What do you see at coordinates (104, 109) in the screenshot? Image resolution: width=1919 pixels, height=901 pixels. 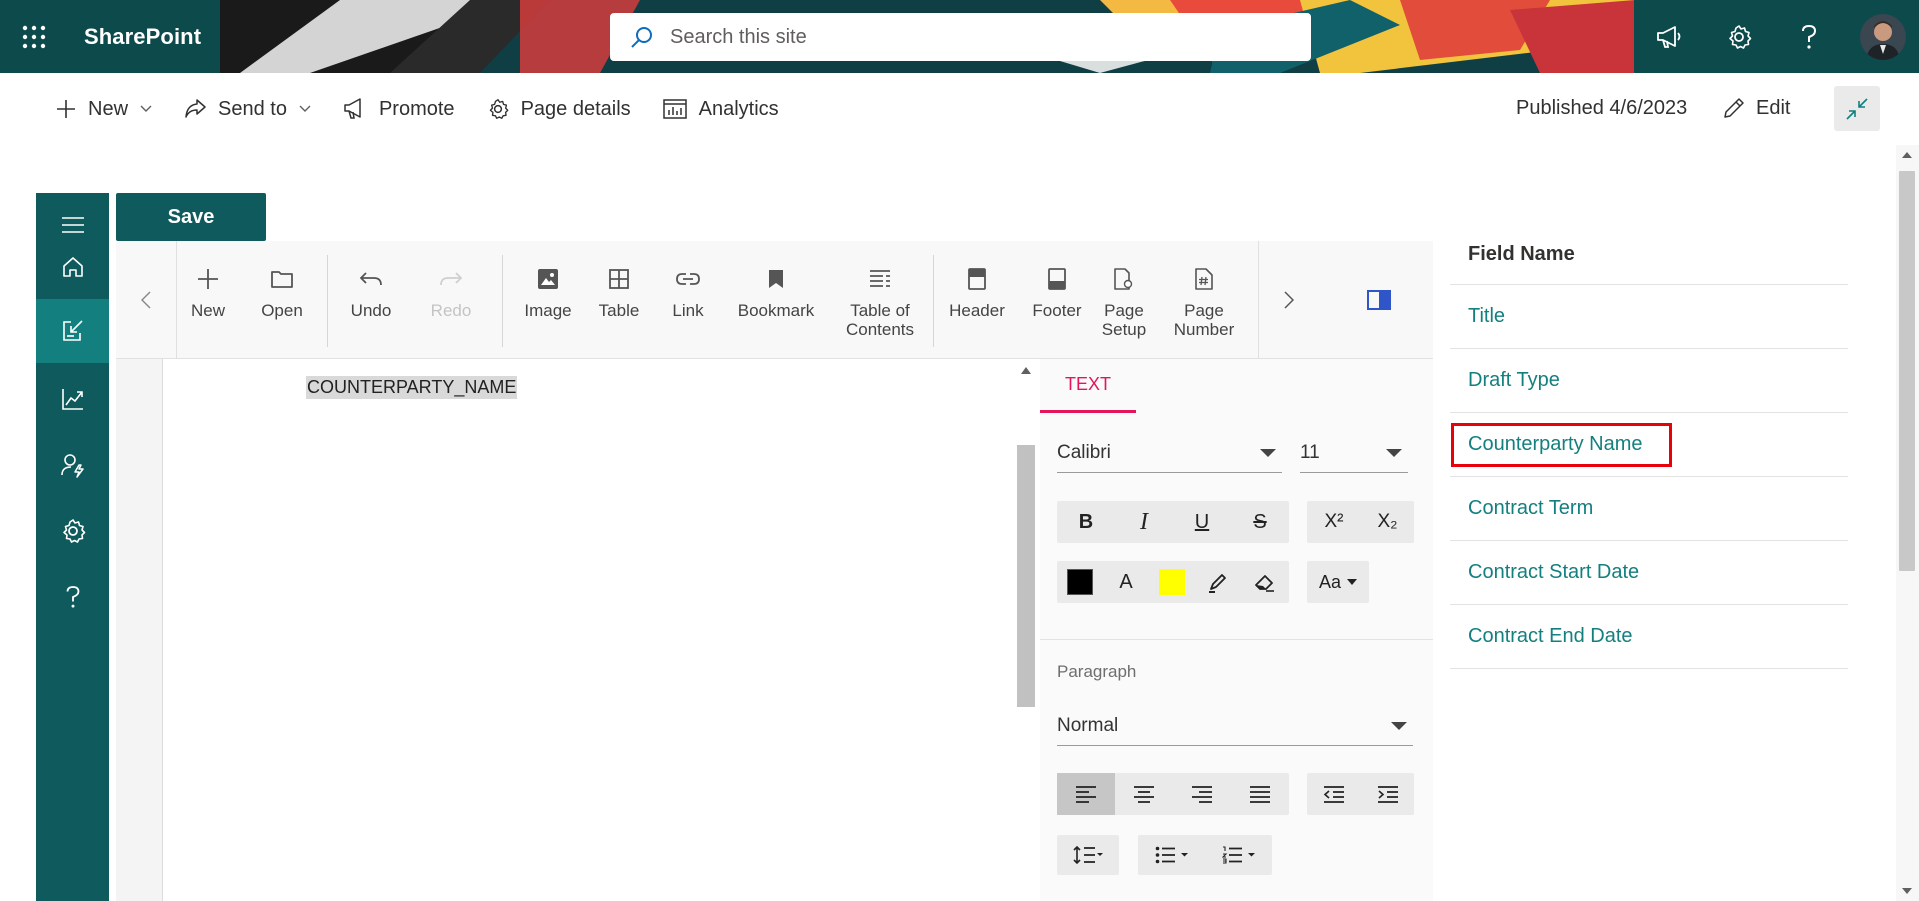 I see `new-button: New` at bounding box center [104, 109].